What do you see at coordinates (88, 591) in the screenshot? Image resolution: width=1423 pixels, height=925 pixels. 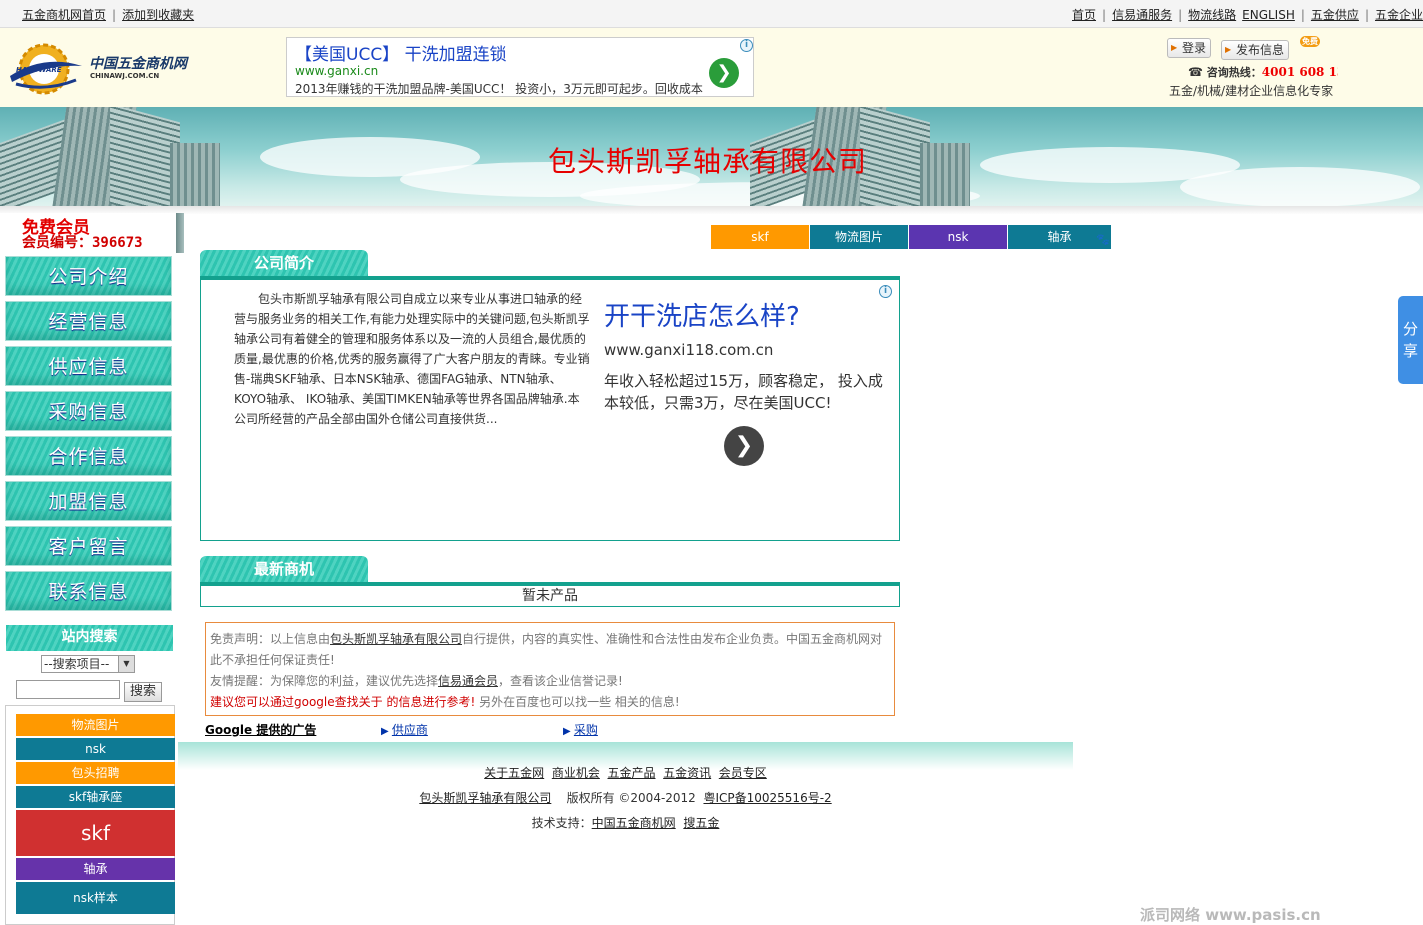 I see `nav-contact-info: 联系信息` at bounding box center [88, 591].